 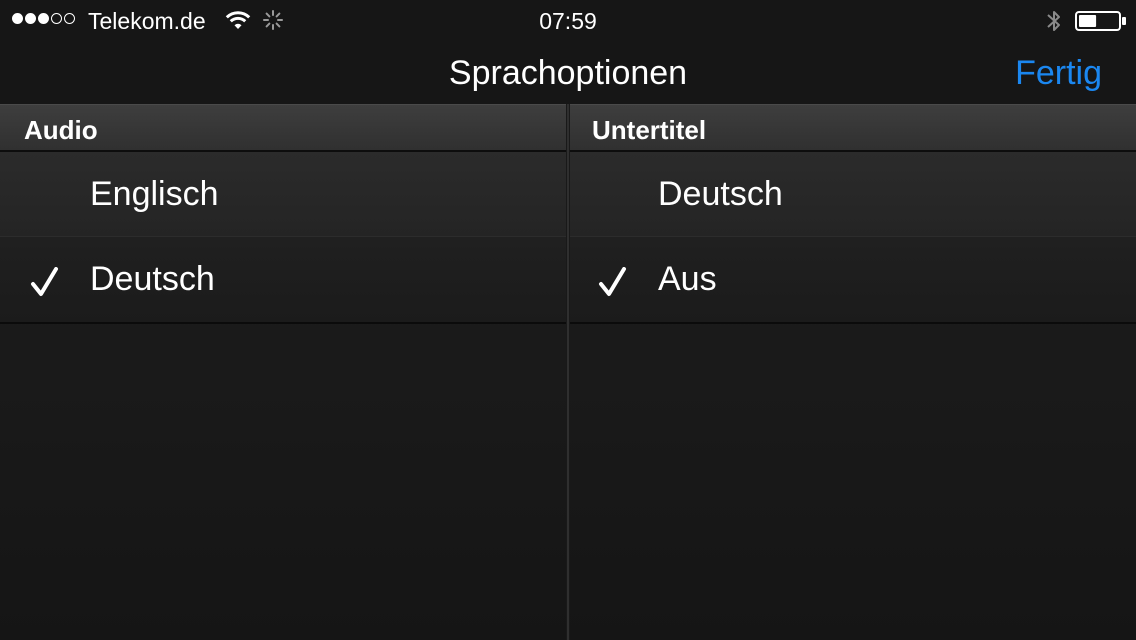 I want to click on subtitles-section-title: Untertitel, so click(x=649, y=130).